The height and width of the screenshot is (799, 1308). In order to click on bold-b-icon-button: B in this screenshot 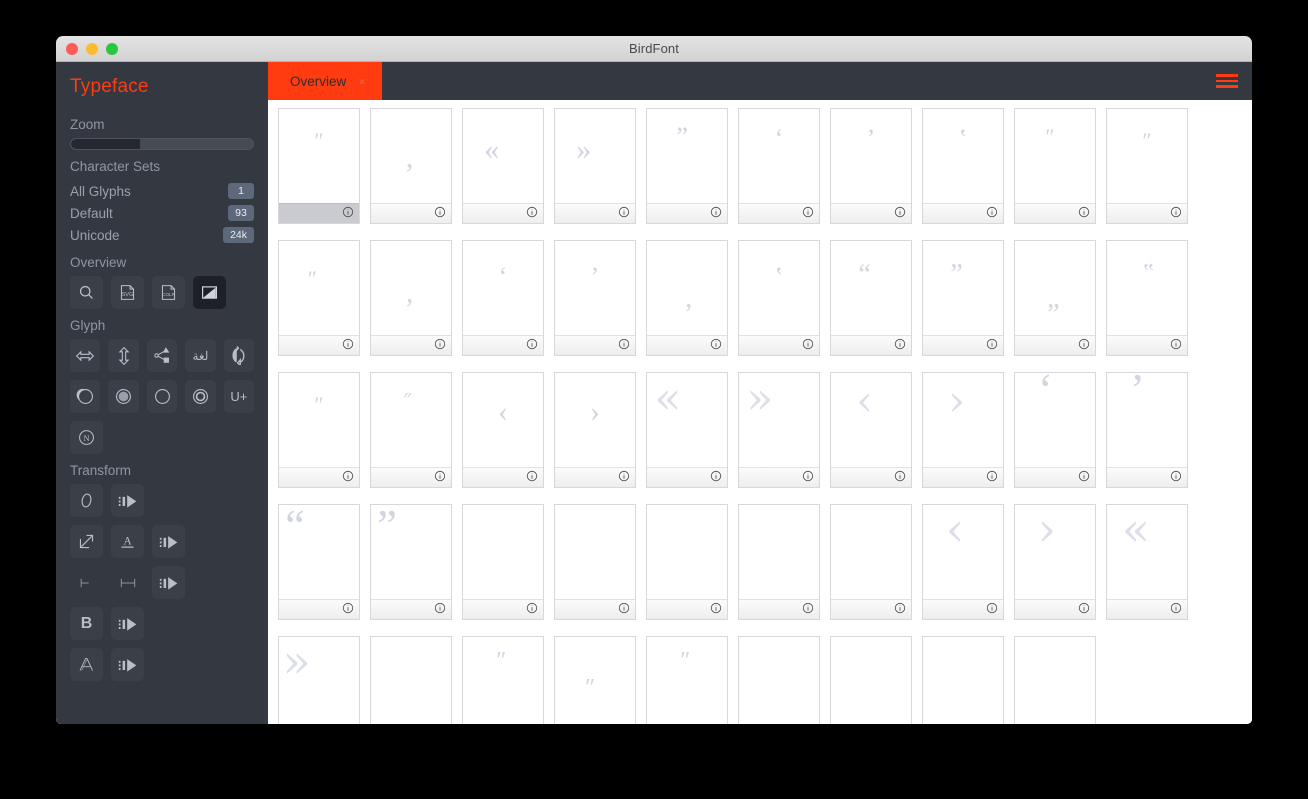, I will do `click(86, 623)`.